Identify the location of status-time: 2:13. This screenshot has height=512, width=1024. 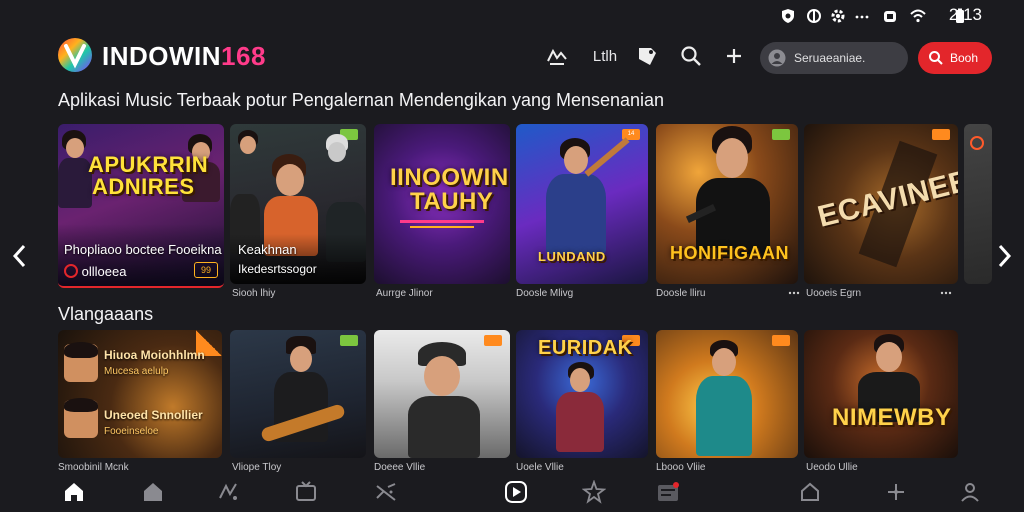
(965, 14).